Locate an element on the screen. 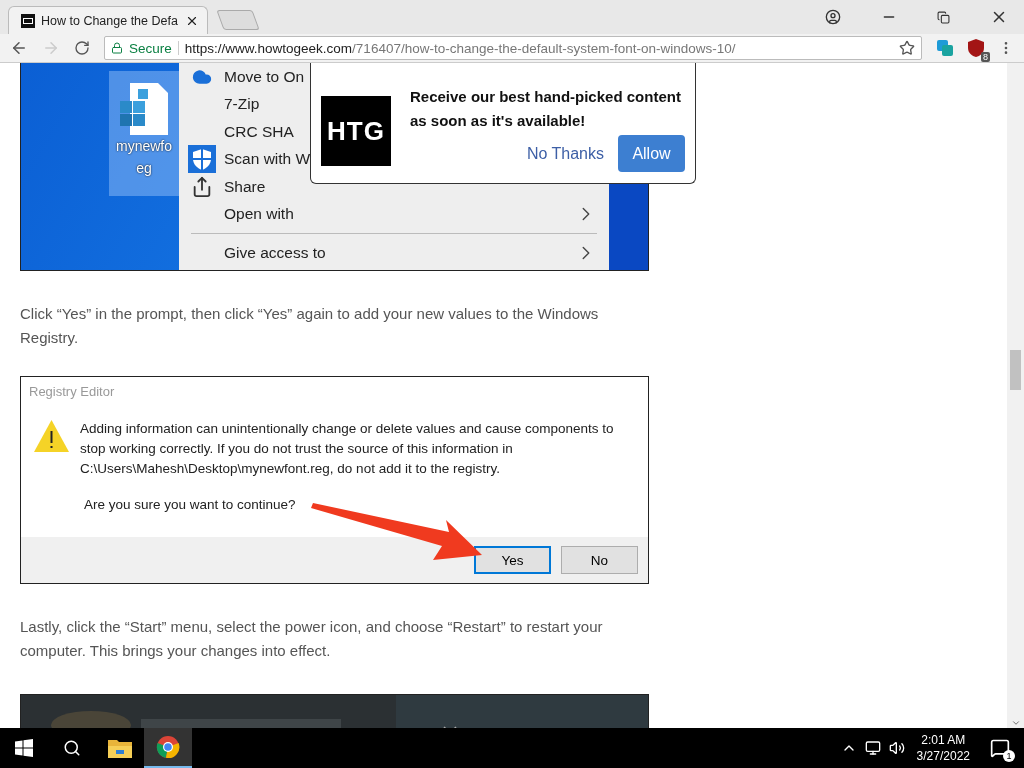 This screenshot has width=1024, height=768. extension-badge: 8 is located at coordinates (985, 57).